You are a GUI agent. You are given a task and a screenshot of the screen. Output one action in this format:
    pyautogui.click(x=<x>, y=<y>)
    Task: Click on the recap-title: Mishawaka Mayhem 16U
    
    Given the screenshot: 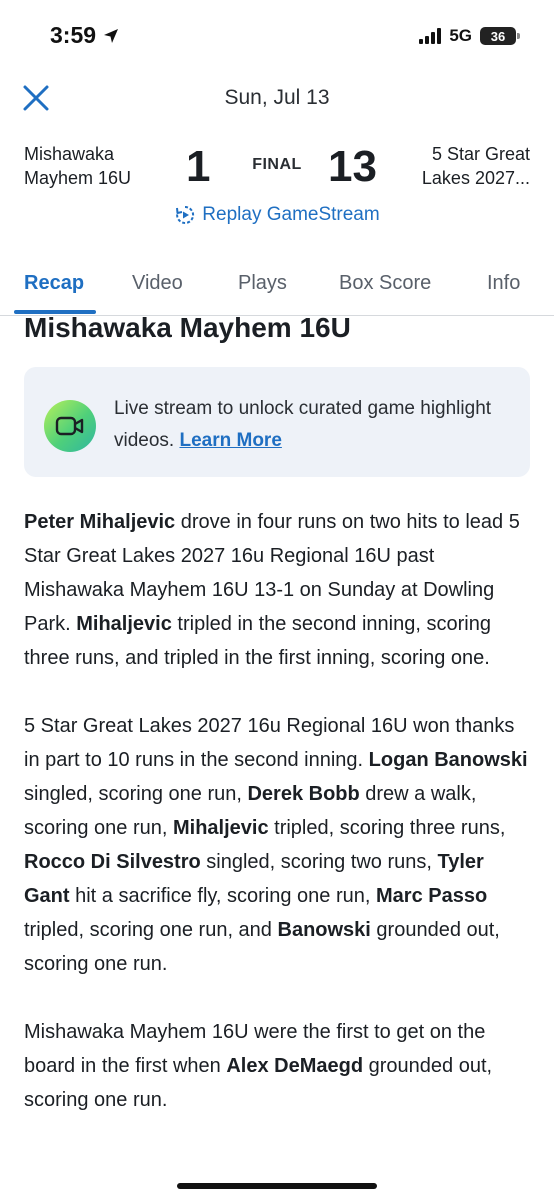 What is the action you would take?
    pyautogui.click(x=187, y=327)
    